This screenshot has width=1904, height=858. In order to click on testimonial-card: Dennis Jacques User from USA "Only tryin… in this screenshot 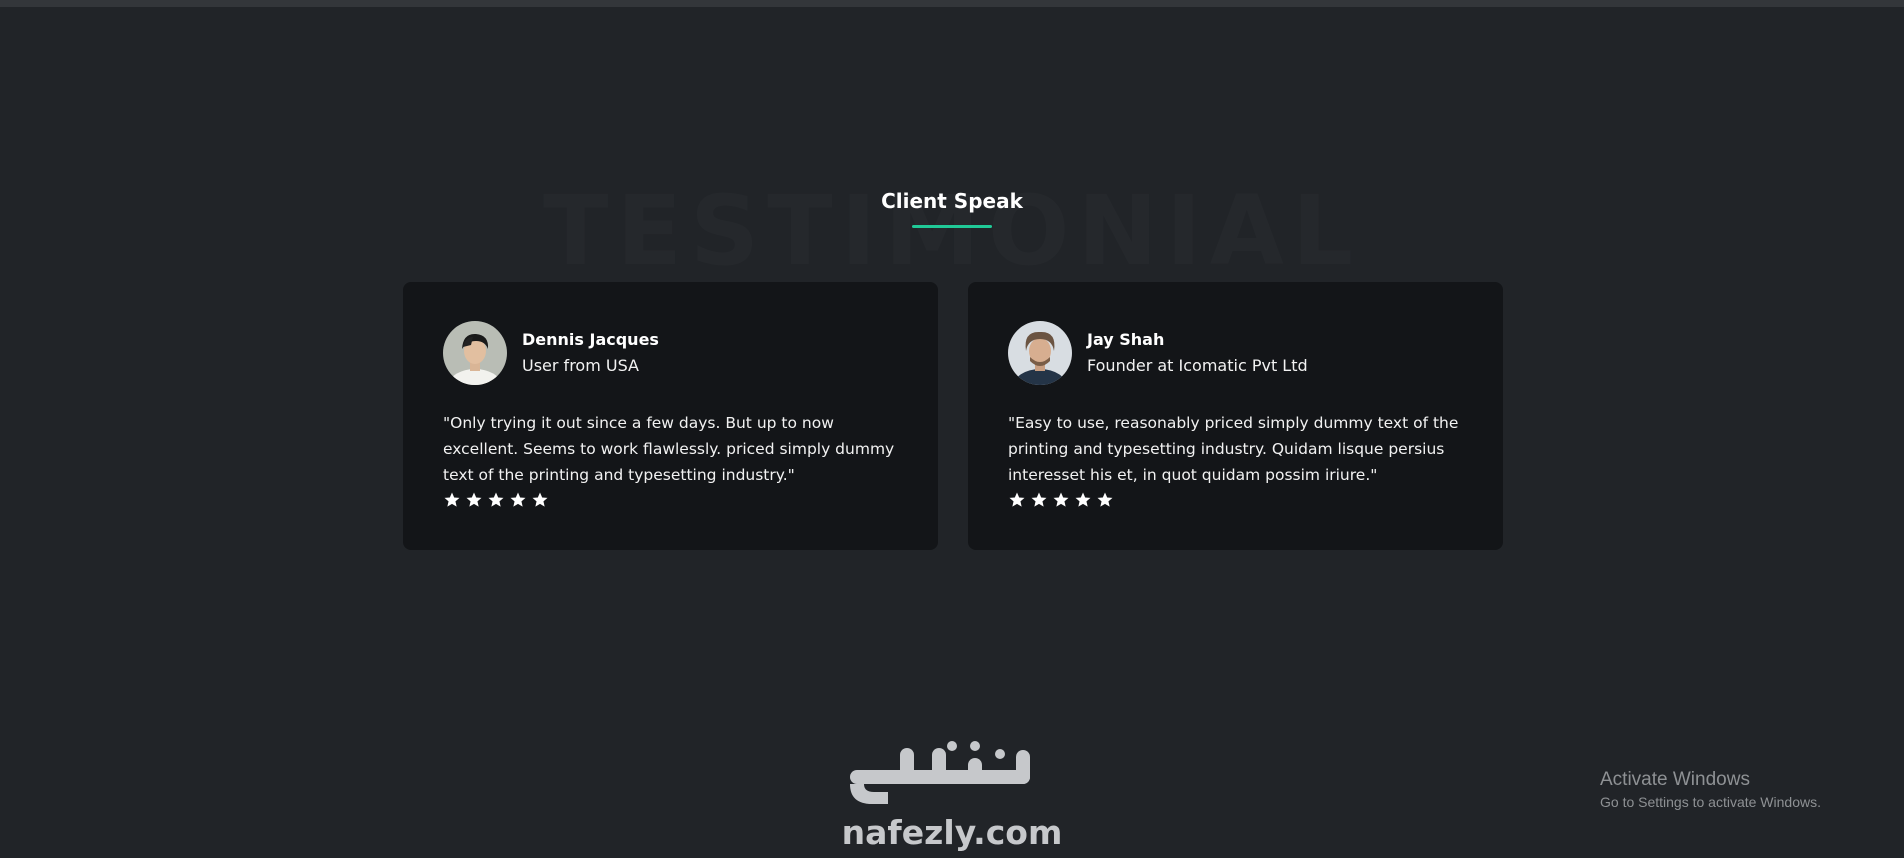, I will do `click(670, 416)`.